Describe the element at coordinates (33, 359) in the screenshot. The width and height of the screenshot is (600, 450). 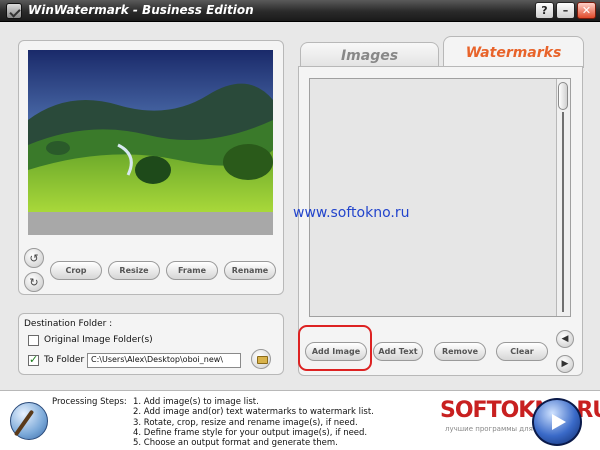
I see `to-folder-checkbox` at that location.